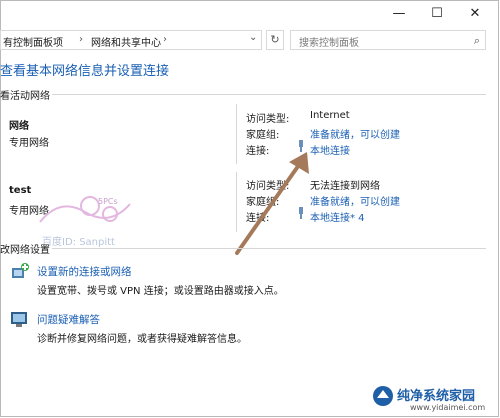  I want to click on change-settings-header: 改网络设置, so click(25, 250).